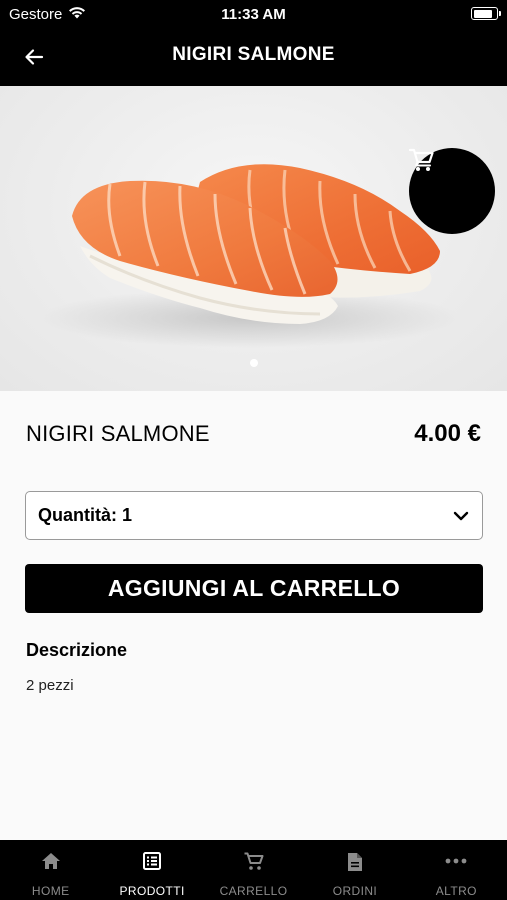  What do you see at coordinates (152, 861) in the screenshot?
I see `list-icon` at bounding box center [152, 861].